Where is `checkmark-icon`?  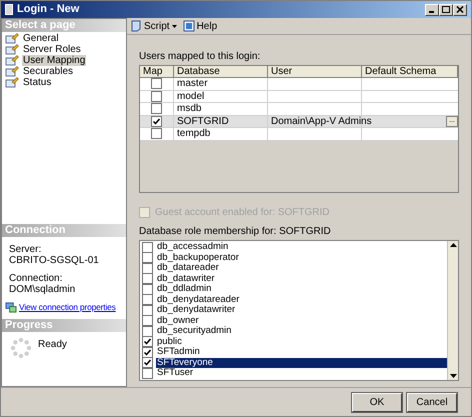 checkmark-icon is located at coordinates (156, 121).